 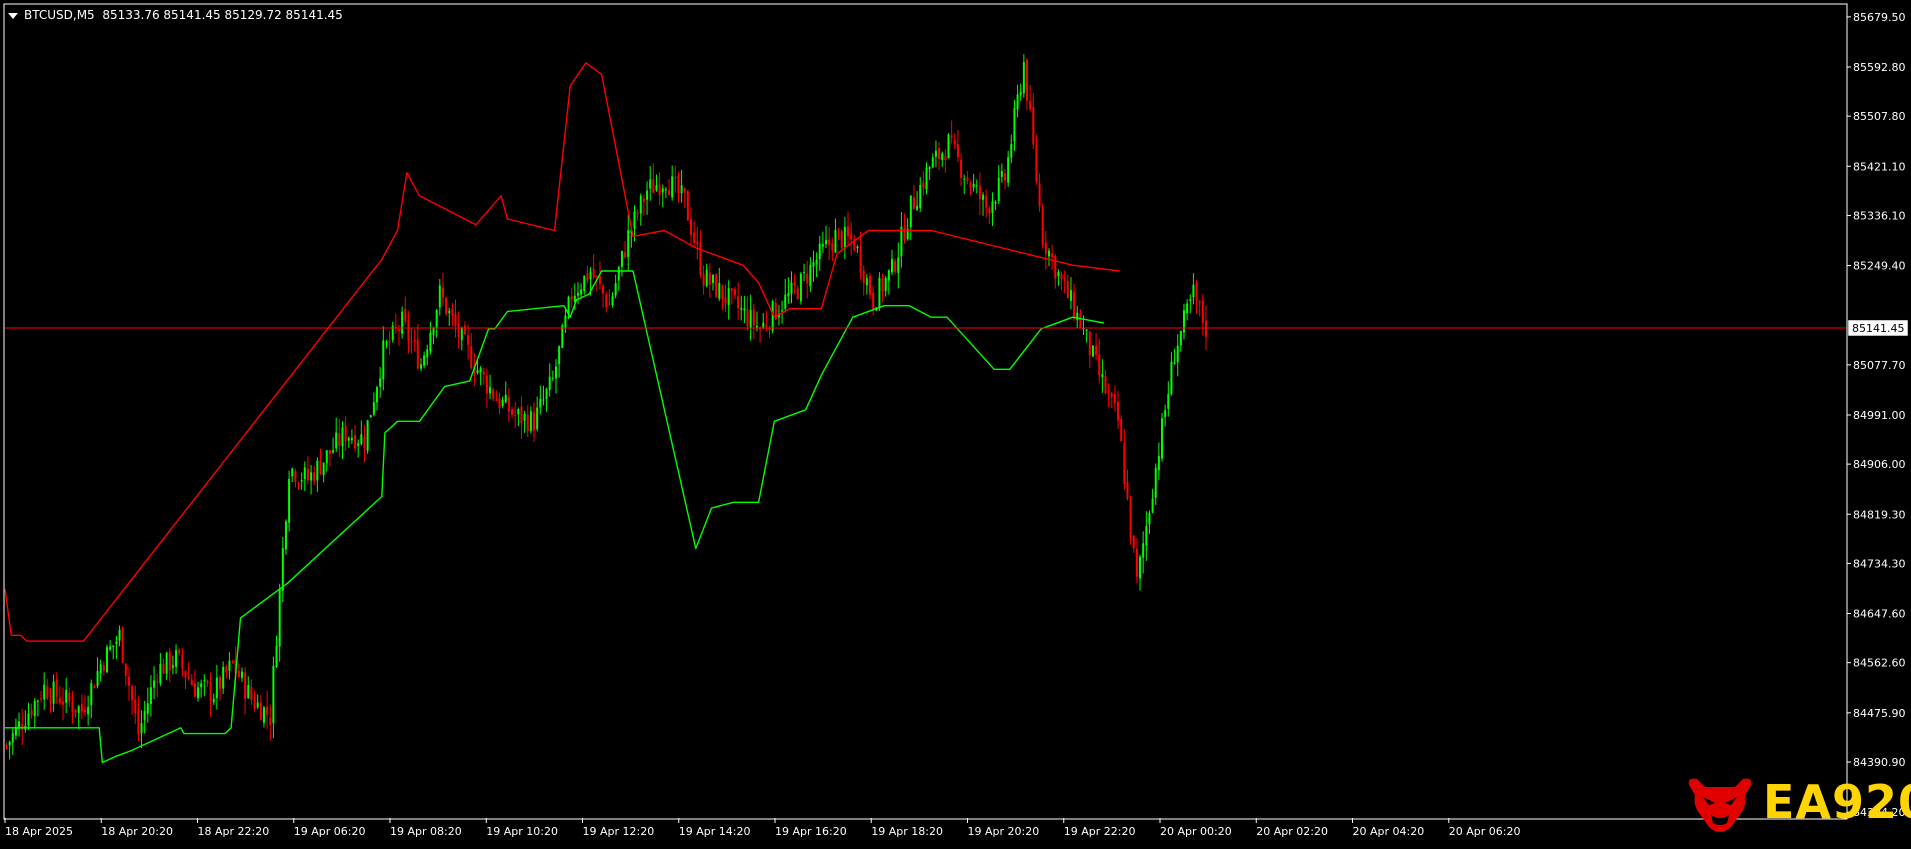 I want to click on x-tick-label: 18 Apr 22:20, so click(x=234, y=831).